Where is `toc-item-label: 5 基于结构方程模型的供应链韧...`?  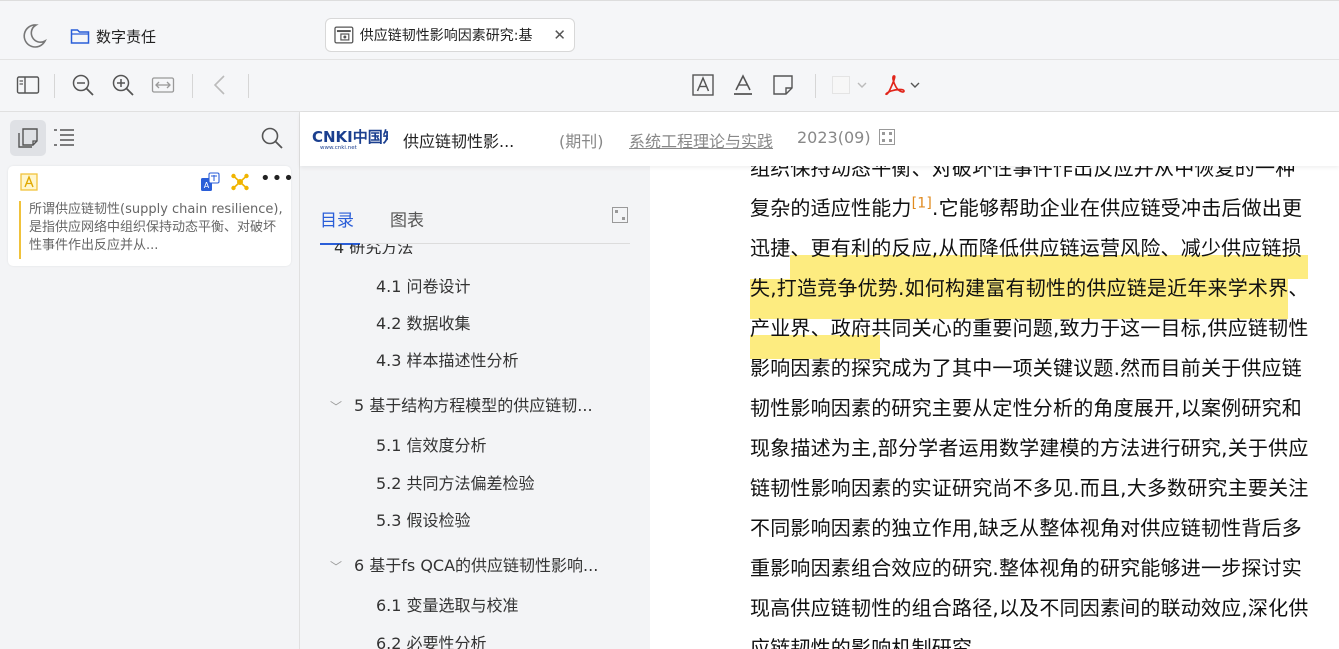 toc-item-label: 5 基于结构方程模型的供应链韧... is located at coordinates (473, 405).